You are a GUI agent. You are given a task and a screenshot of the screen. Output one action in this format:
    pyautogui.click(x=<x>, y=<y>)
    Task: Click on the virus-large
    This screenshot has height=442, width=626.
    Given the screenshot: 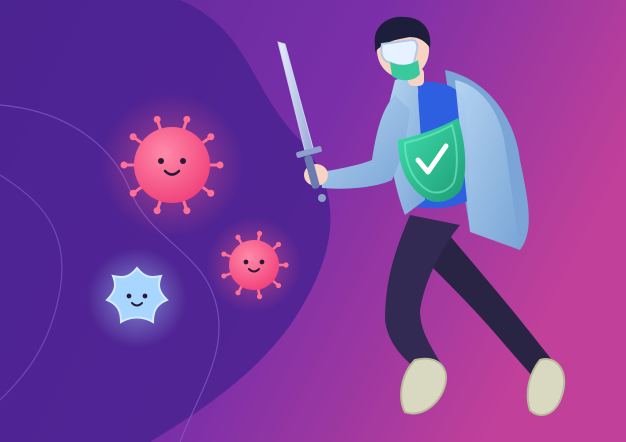 What is the action you would take?
    pyautogui.click(x=172, y=165)
    